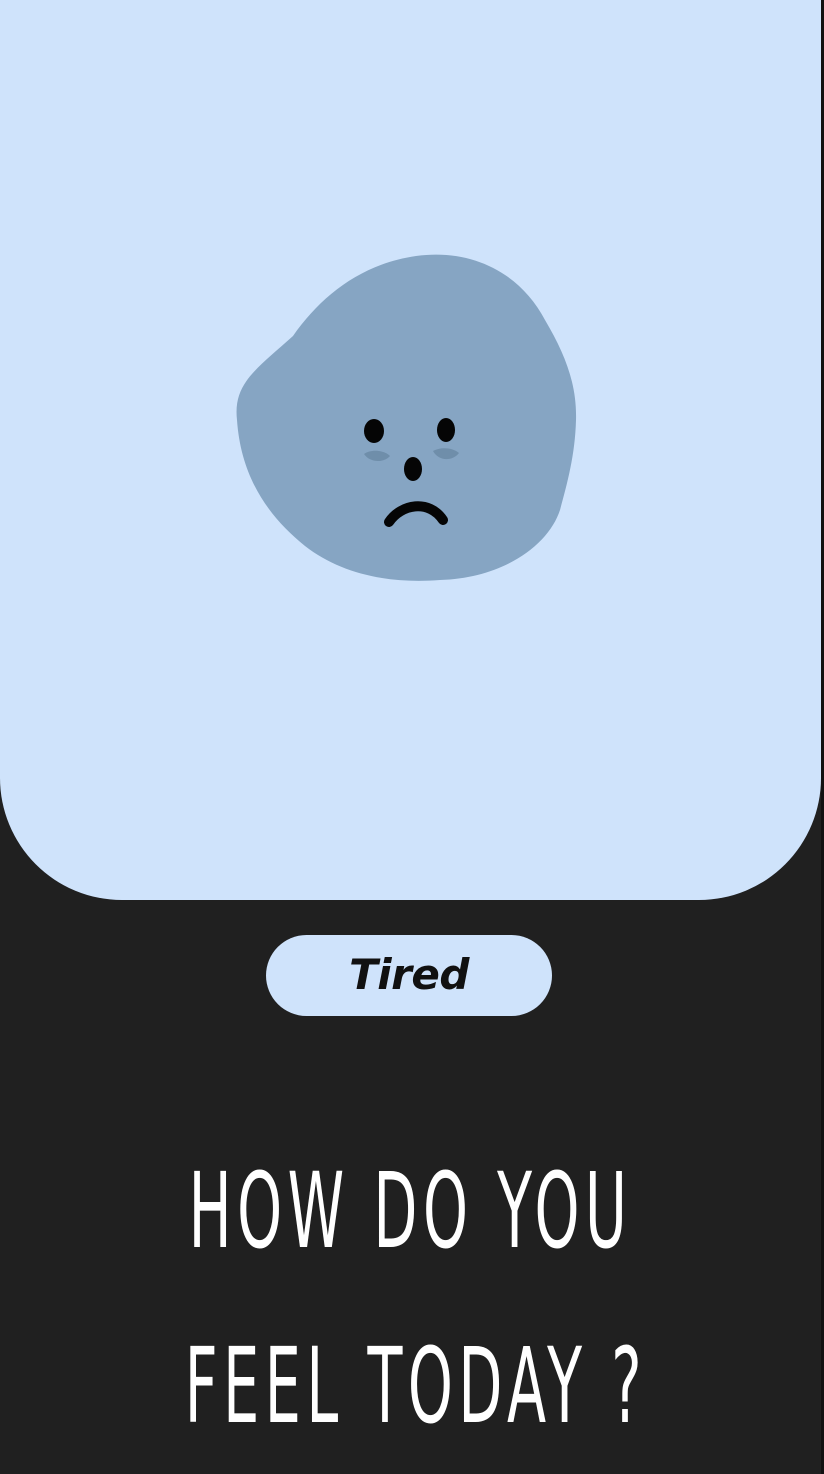  What do you see at coordinates (410, 1211) in the screenshot?
I see `question-line-1: HOW DO YOU` at bounding box center [410, 1211].